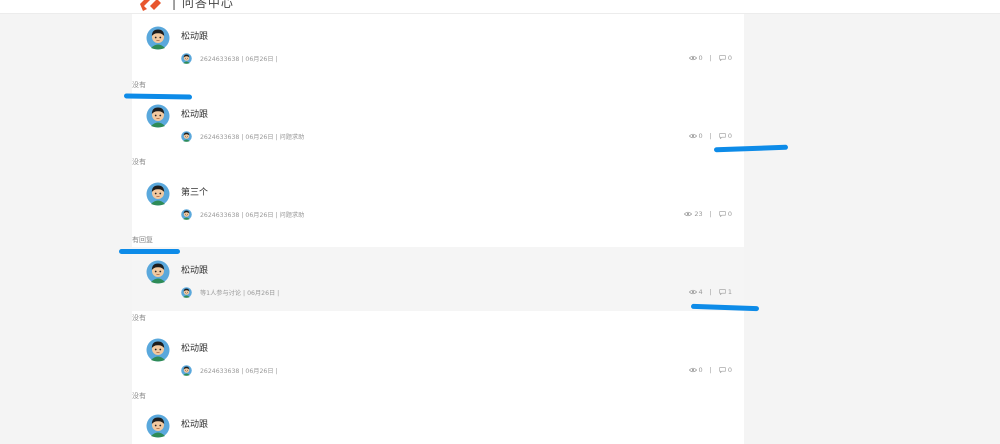 The image size is (1000, 444). Describe the element at coordinates (438, 200) in the screenshot. I see `post-item: 第三个 2624633638 | 06月26日 | 问题求助 23 | 0` at that location.